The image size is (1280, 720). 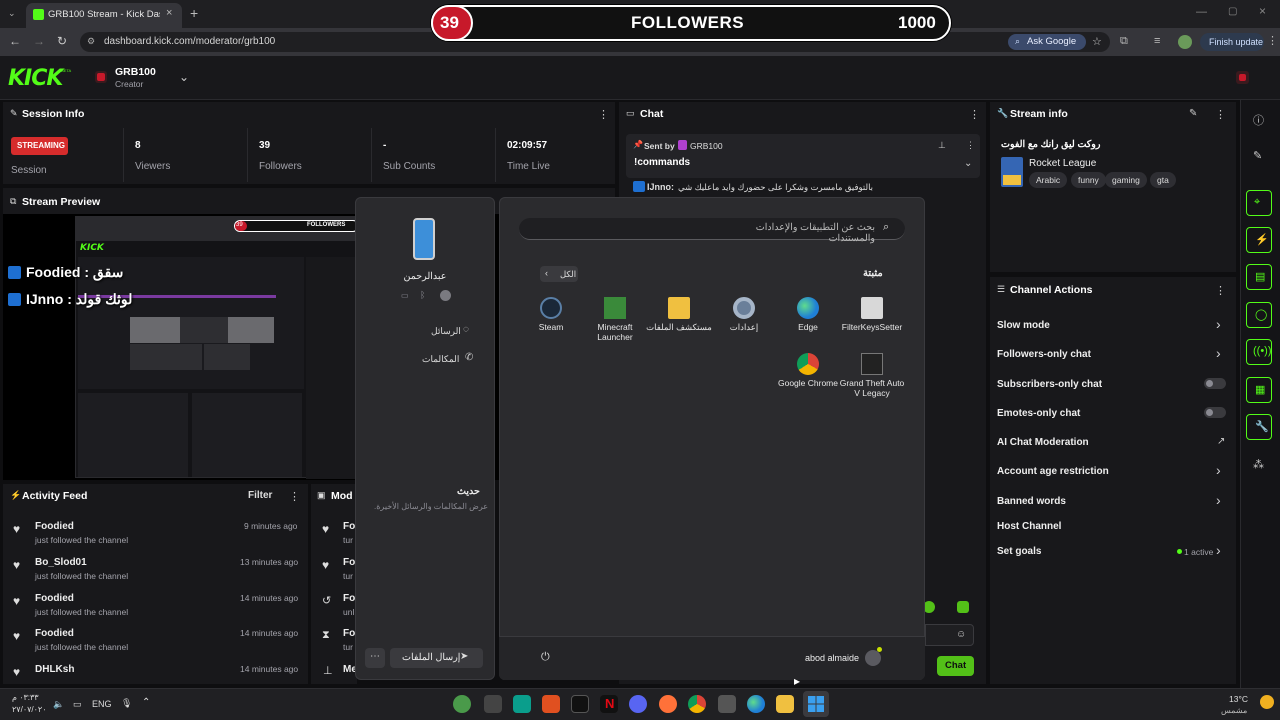 I want to click on edit-pencil-icon: ✎, so click(x=1193, y=113).